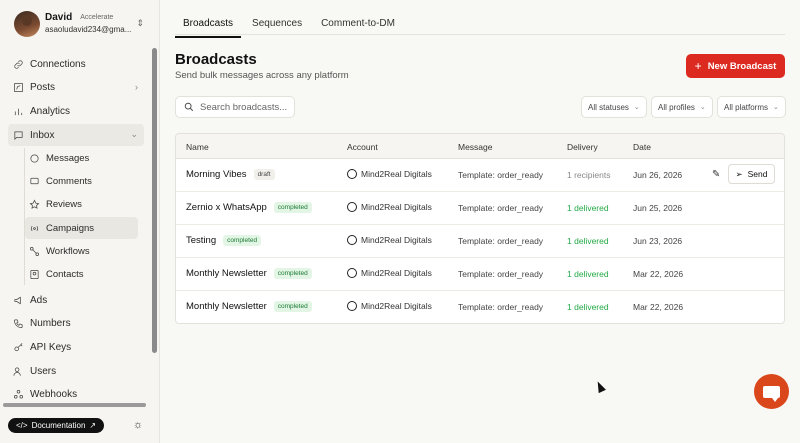 The image size is (800, 443). Describe the element at coordinates (245, 107) in the screenshot. I see `search-input` at that location.